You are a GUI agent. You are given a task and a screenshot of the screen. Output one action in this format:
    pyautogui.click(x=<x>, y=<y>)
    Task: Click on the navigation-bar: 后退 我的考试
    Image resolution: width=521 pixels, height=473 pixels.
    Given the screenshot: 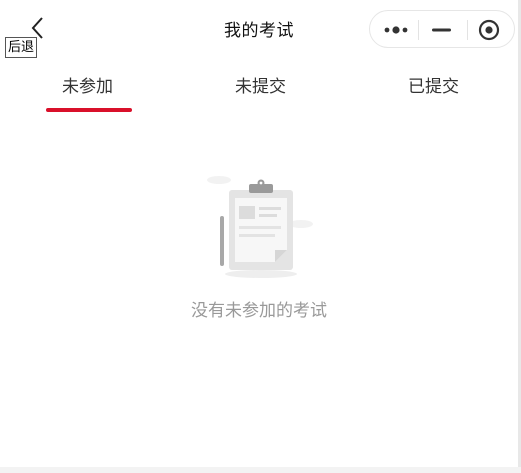 What is the action you would take?
    pyautogui.click(x=259, y=29)
    